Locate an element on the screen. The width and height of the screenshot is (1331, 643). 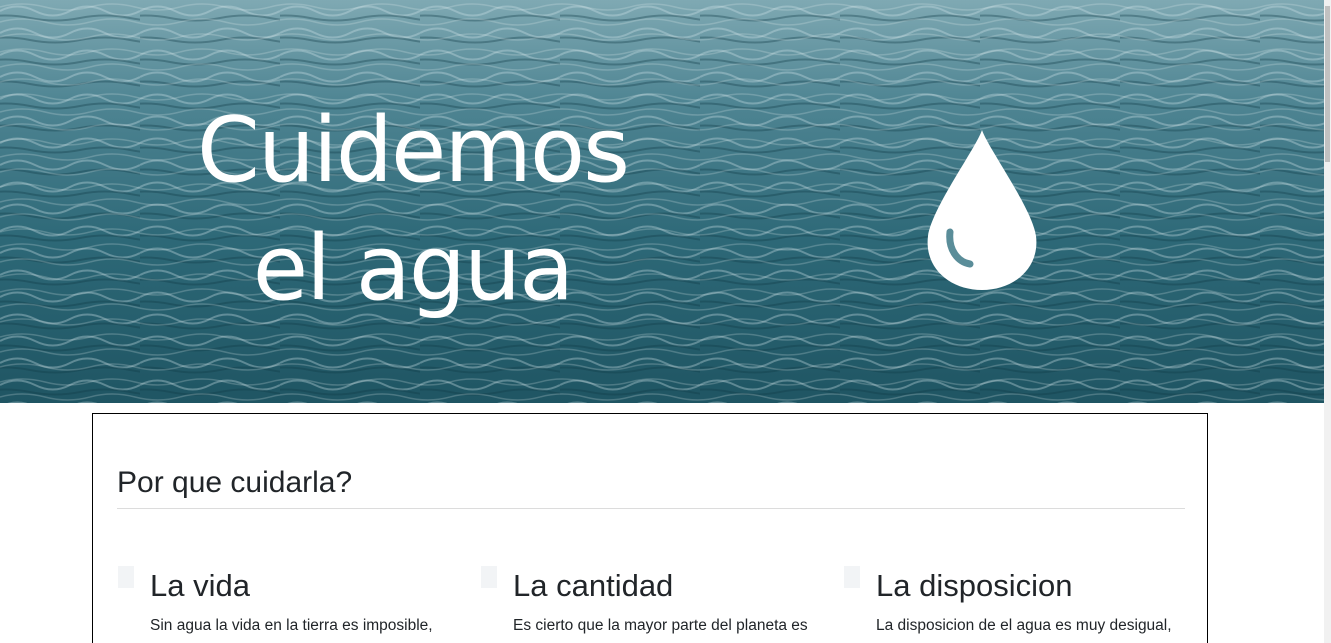
feature-title: La vida is located at coordinates (200, 585).